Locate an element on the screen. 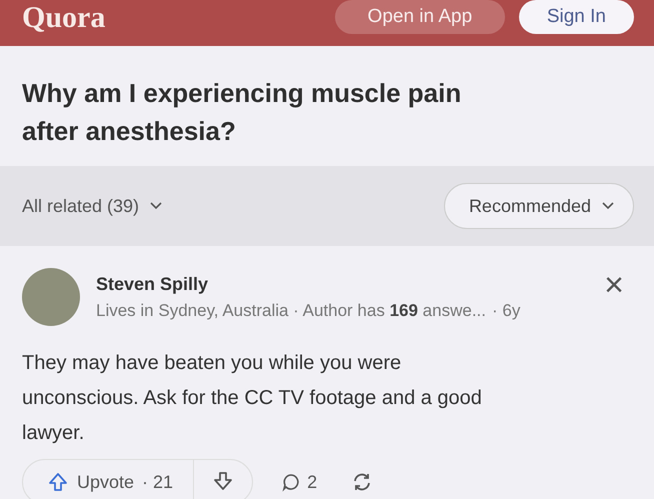  author-name: Steven Spilly is located at coordinates (338, 284).